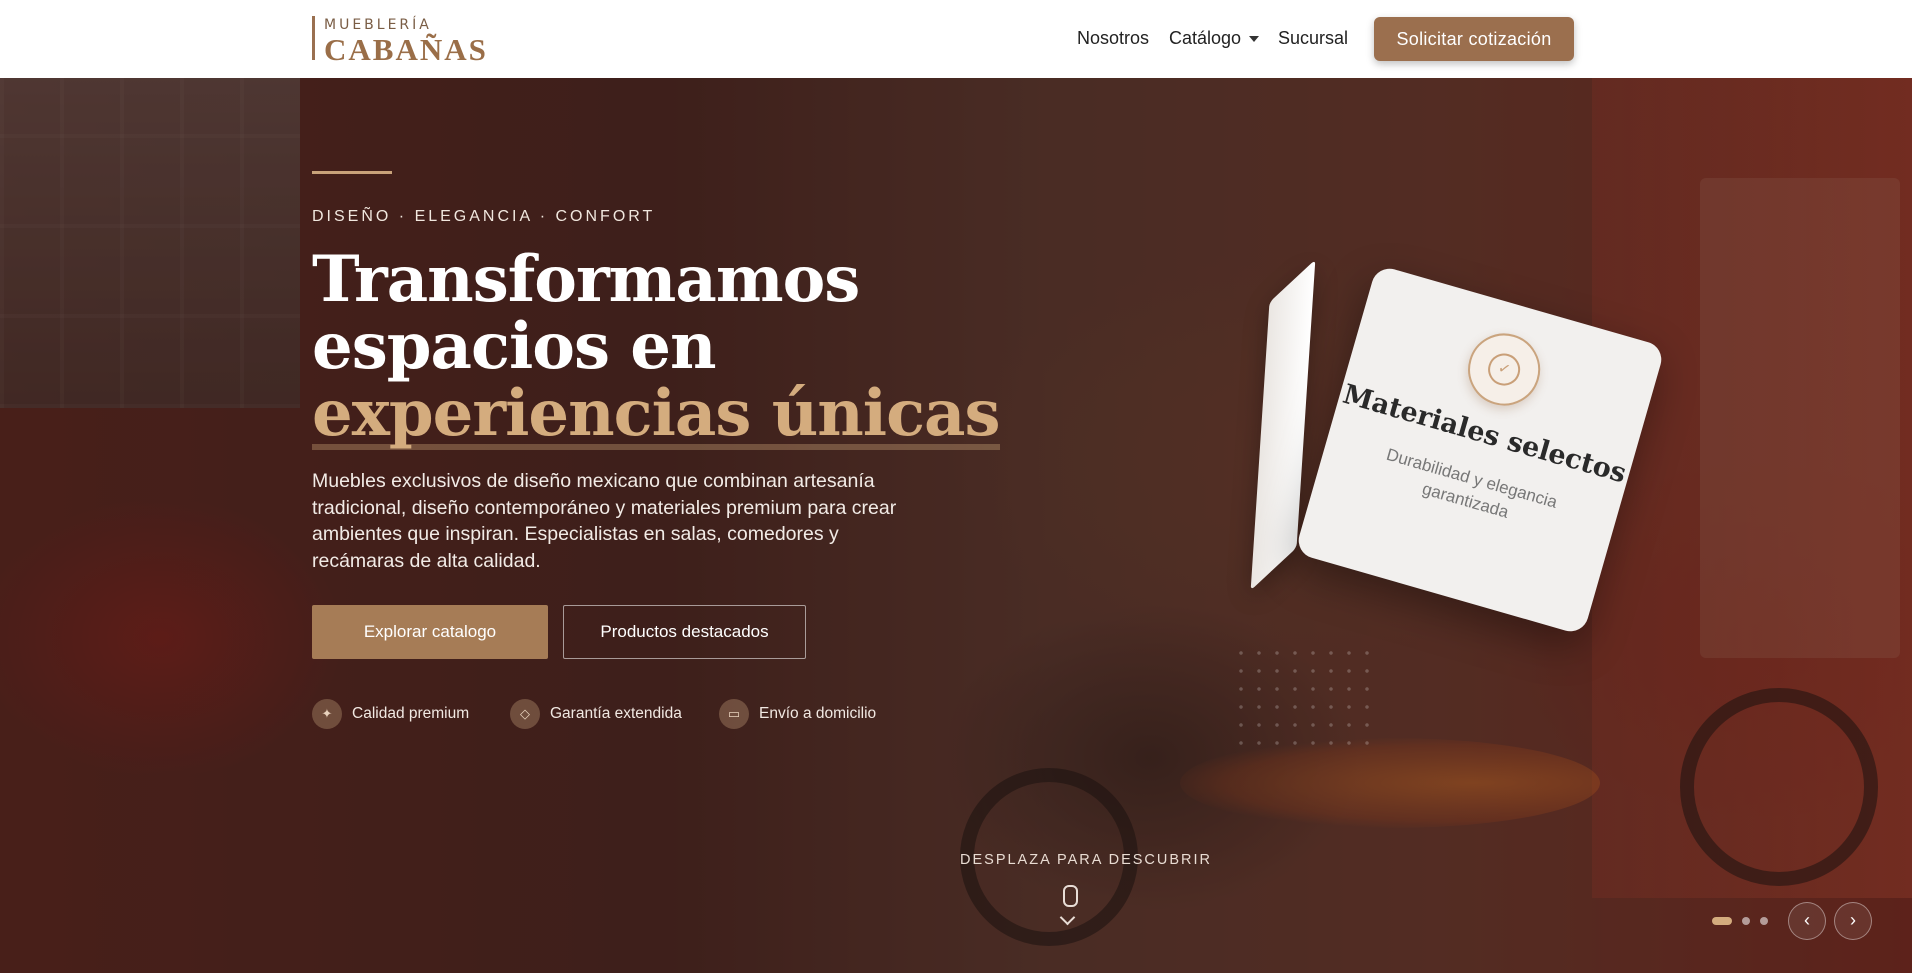 The height and width of the screenshot is (973, 1912). What do you see at coordinates (1254, 39) in the screenshot?
I see `chevron-down-icon` at bounding box center [1254, 39].